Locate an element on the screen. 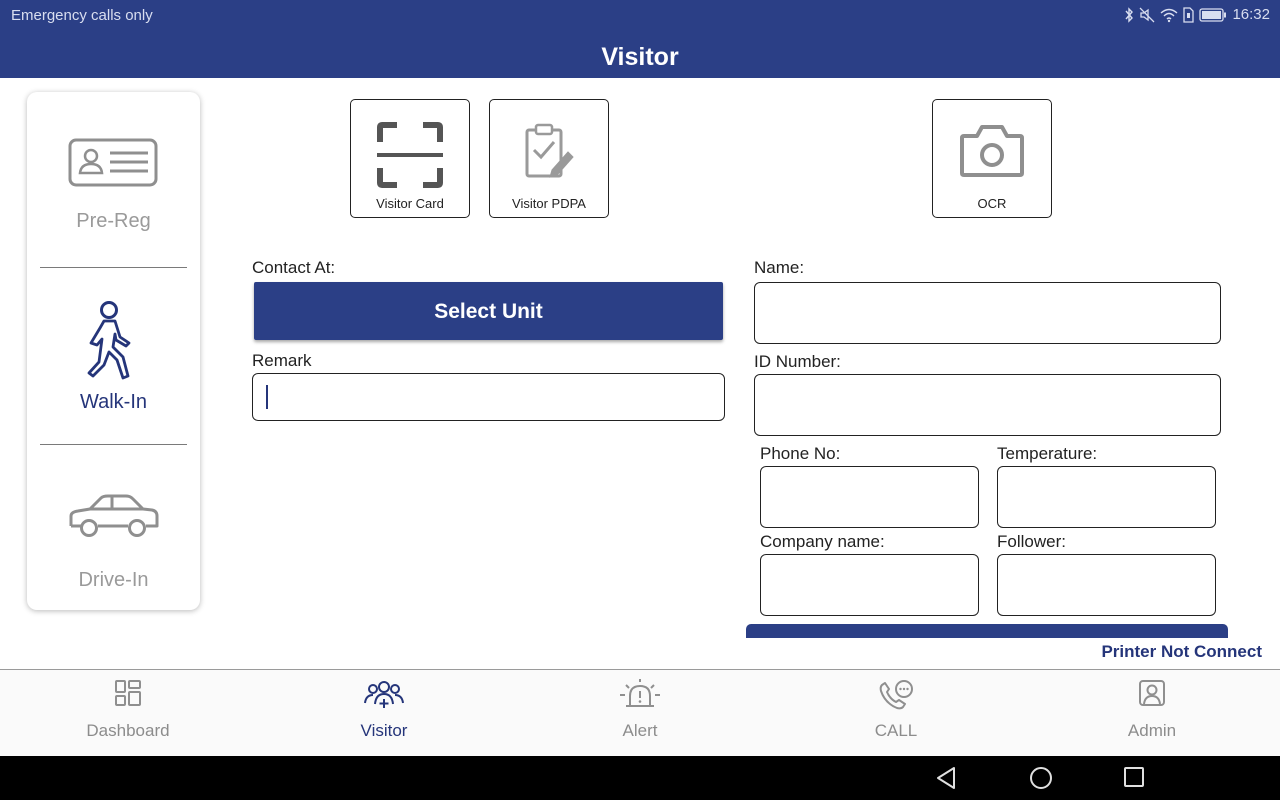 The width and height of the screenshot is (1280, 800). follower-input is located at coordinates (1106, 585).